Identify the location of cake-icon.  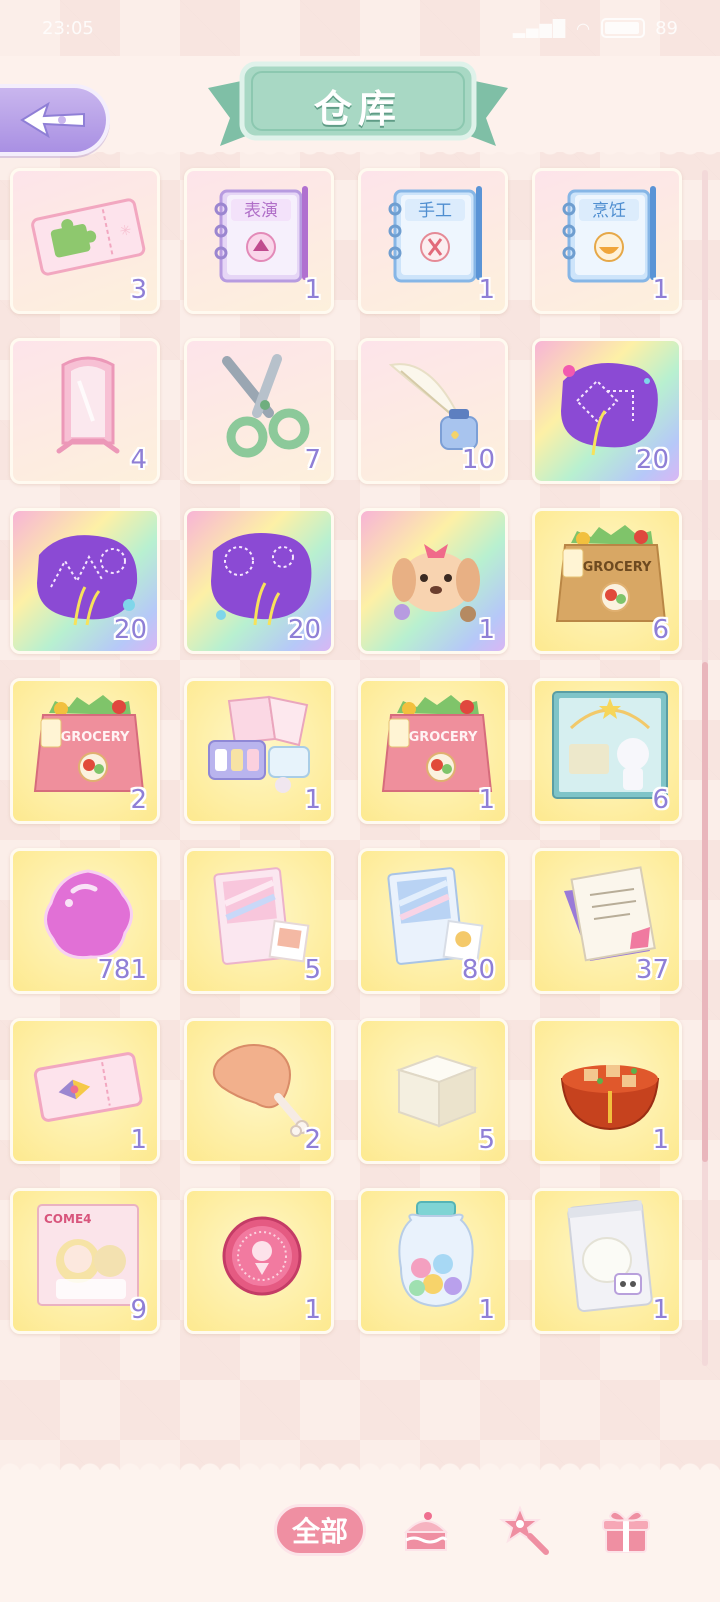
(426, 1531).